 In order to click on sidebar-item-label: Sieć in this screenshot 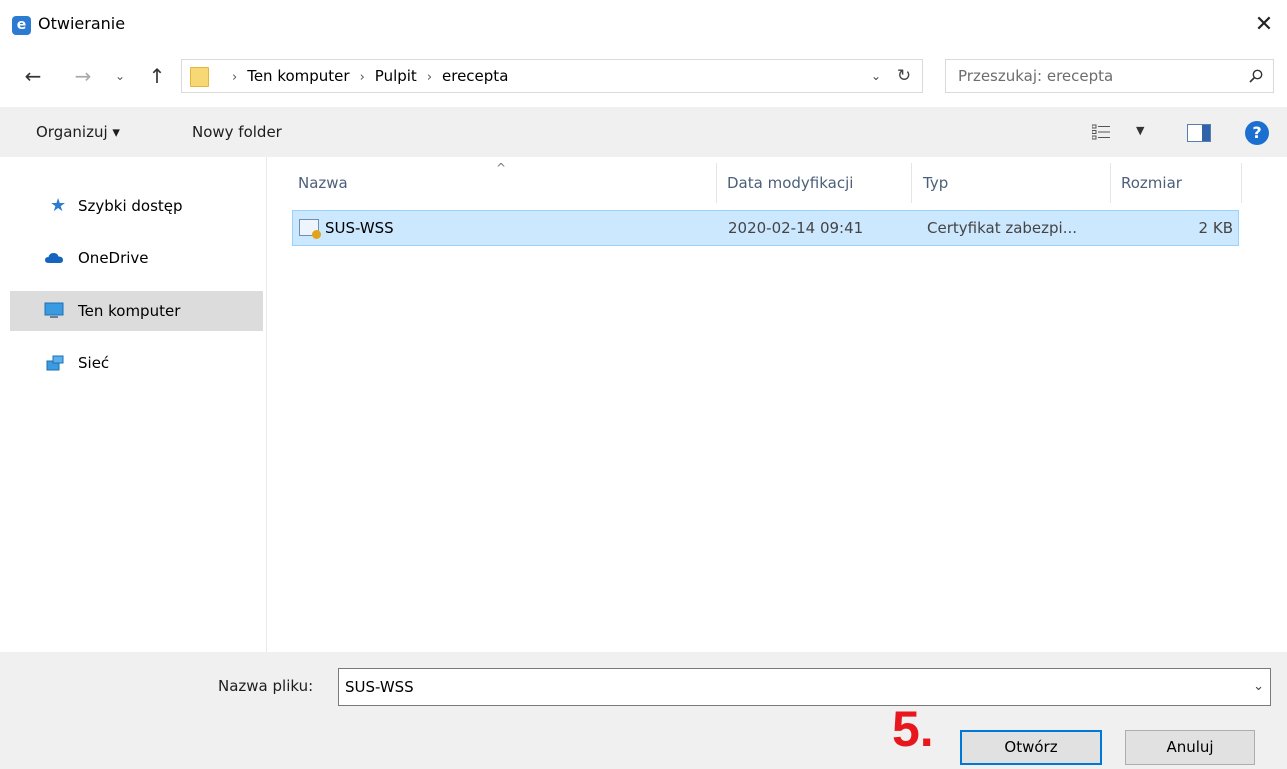, I will do `click(94, 363)`.